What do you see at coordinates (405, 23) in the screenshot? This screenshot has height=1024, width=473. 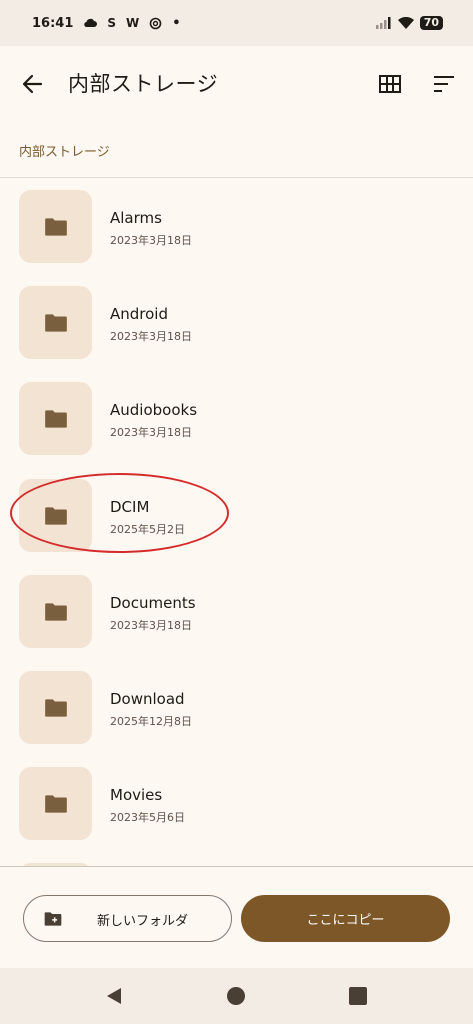 I see `wifi-icon` at bounding box center [405, 23].